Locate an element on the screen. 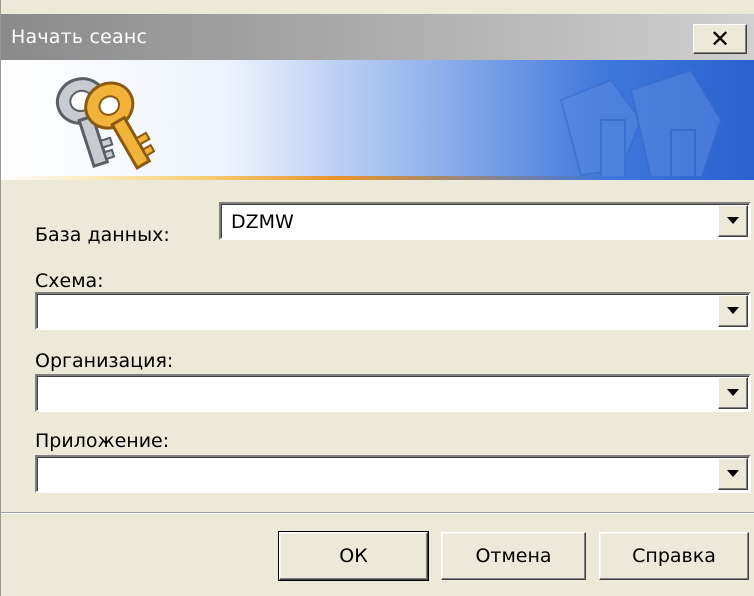  close-button: ✕ is located at coordinates (720, 39).